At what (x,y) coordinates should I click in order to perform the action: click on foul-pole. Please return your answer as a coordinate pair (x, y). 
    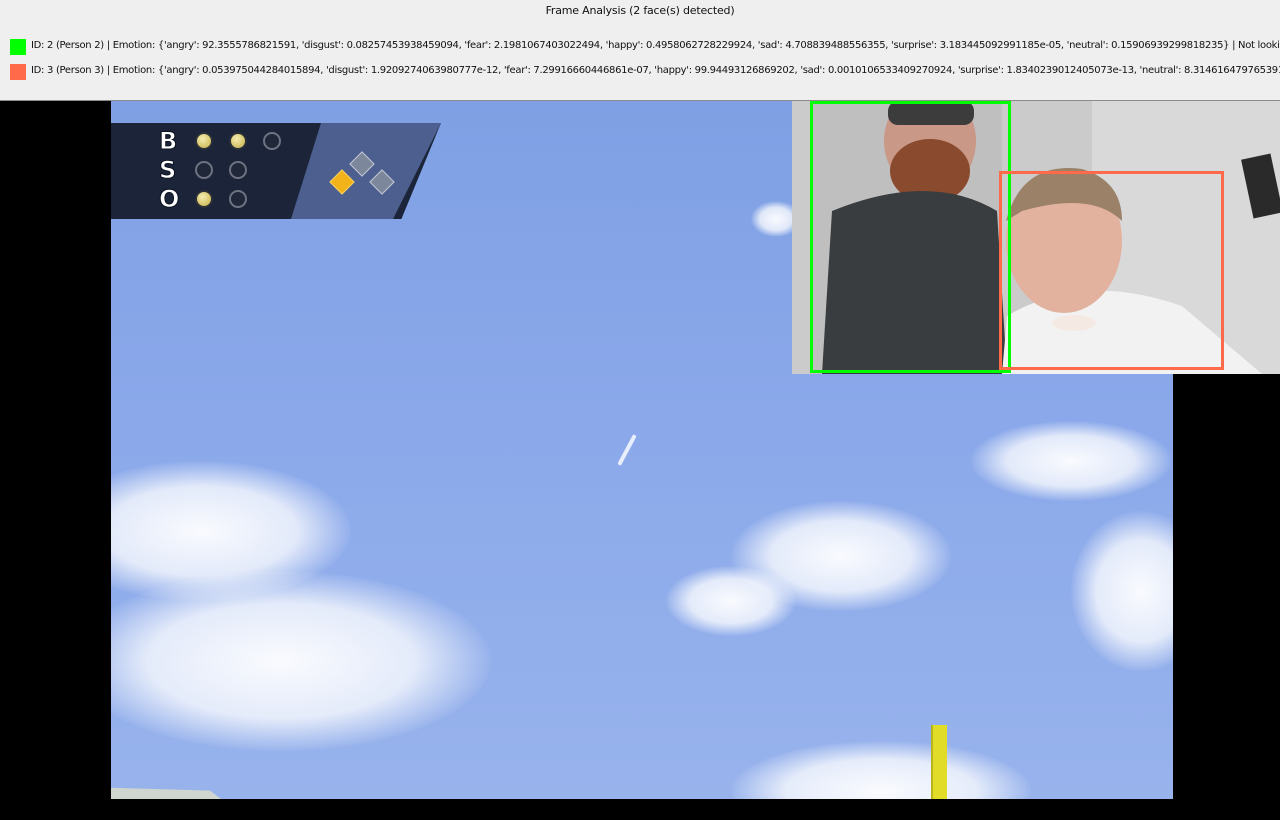
    Looking at the image, I should click on (939, 762).